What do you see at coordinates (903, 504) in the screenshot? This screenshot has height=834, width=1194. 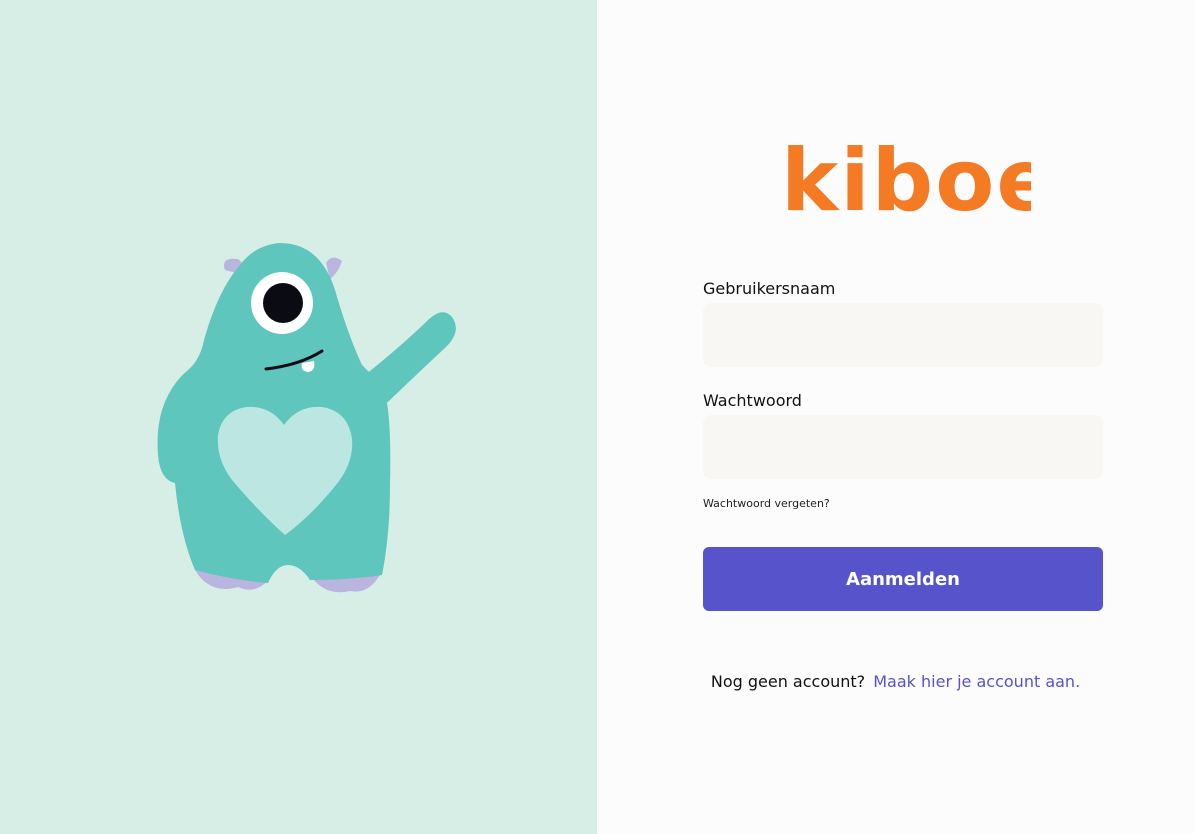 I see `forgot-password-link: Wachtwoord vergeten?` at bounding box center [903, 504].